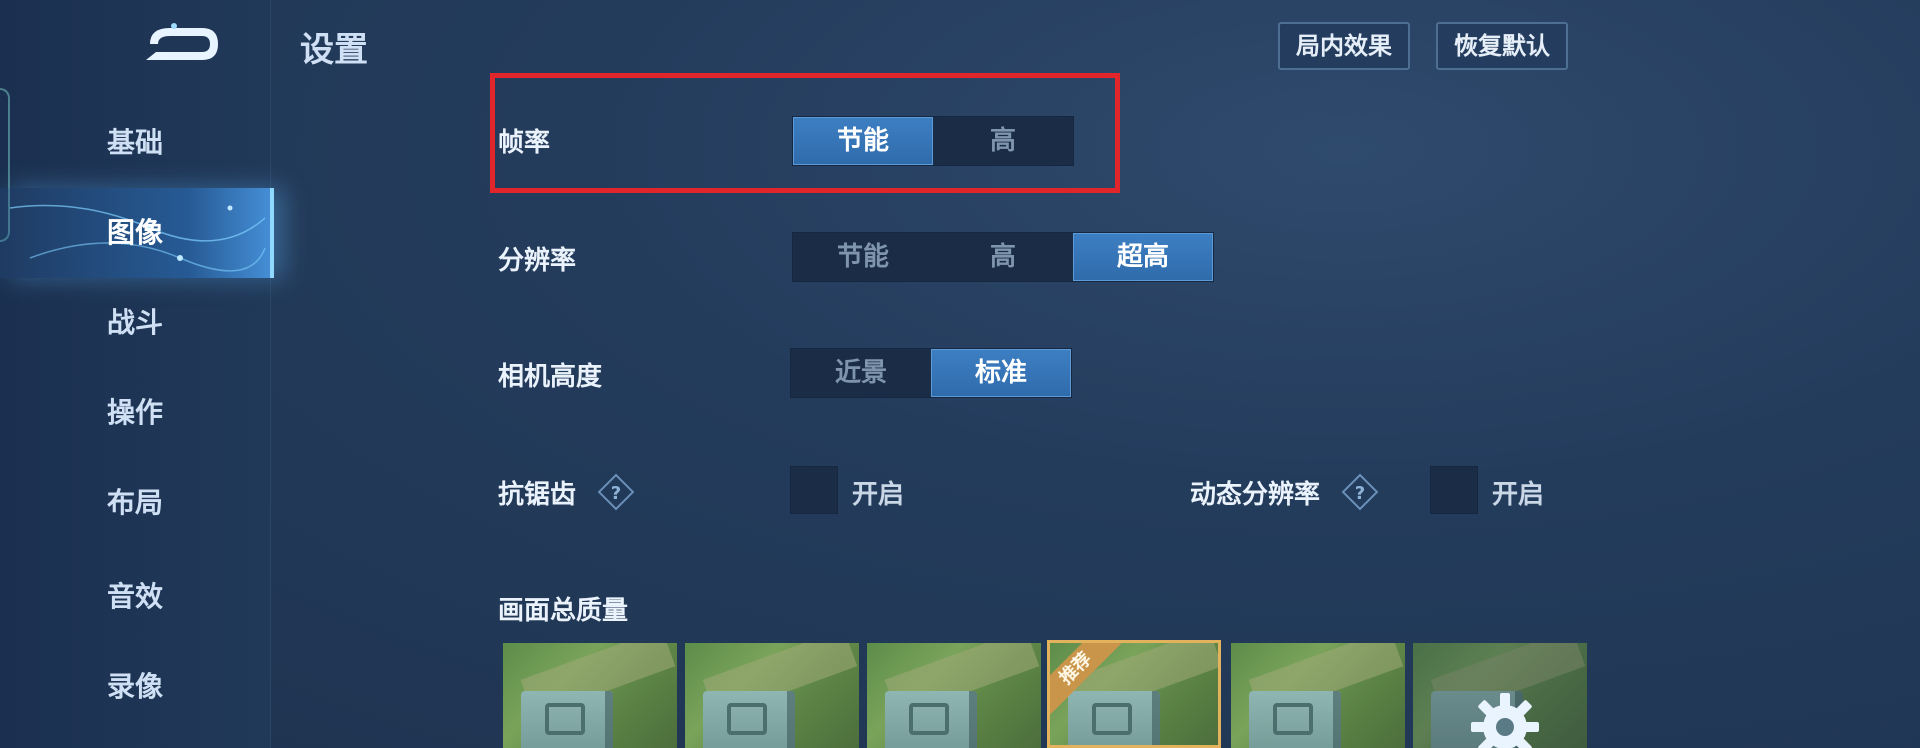 This screenshot has width=1920, height=748. I want to click on resolution-option-power-saving: 节能, so click(863, 257).